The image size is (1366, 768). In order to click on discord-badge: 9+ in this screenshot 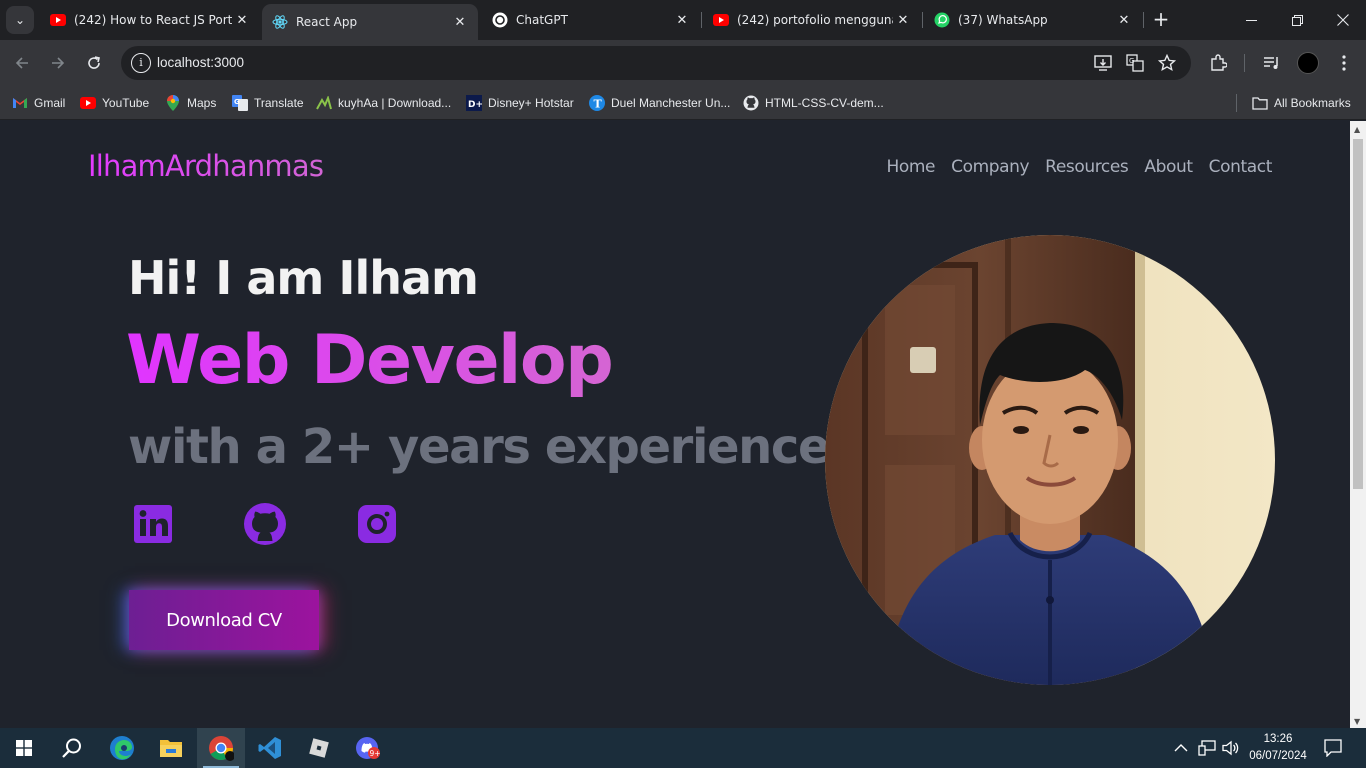, I will do `click(375, 753)`.